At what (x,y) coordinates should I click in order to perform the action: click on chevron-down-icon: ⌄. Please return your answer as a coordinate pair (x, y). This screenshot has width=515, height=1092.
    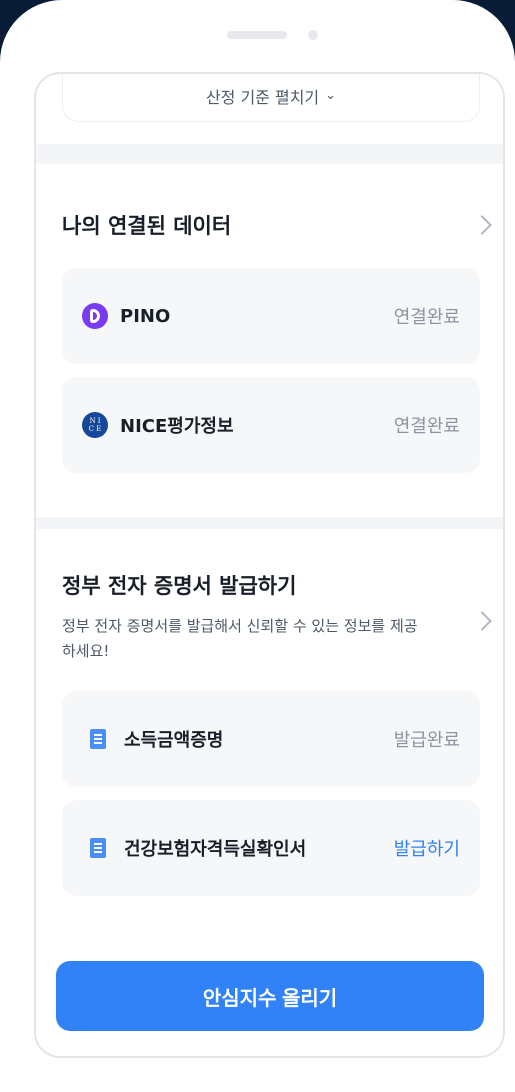
    Looking at the image, I should click on (331, 95).